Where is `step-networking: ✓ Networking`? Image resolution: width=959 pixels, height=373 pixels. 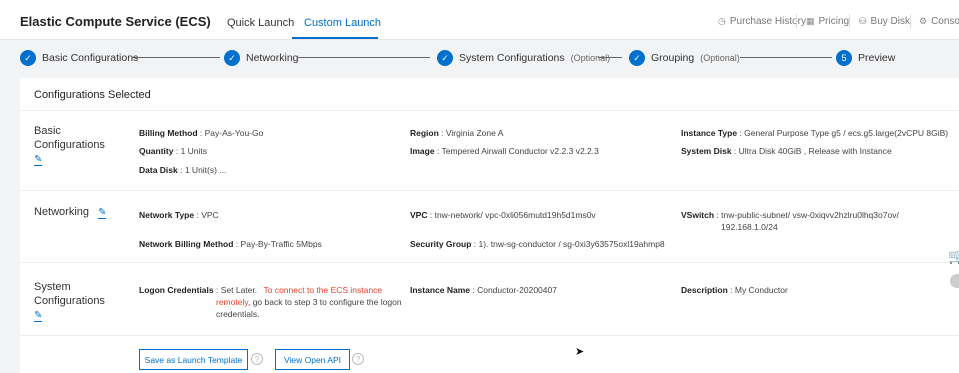
step-networking: ✓ Networking is located at coordinates (261, 58).